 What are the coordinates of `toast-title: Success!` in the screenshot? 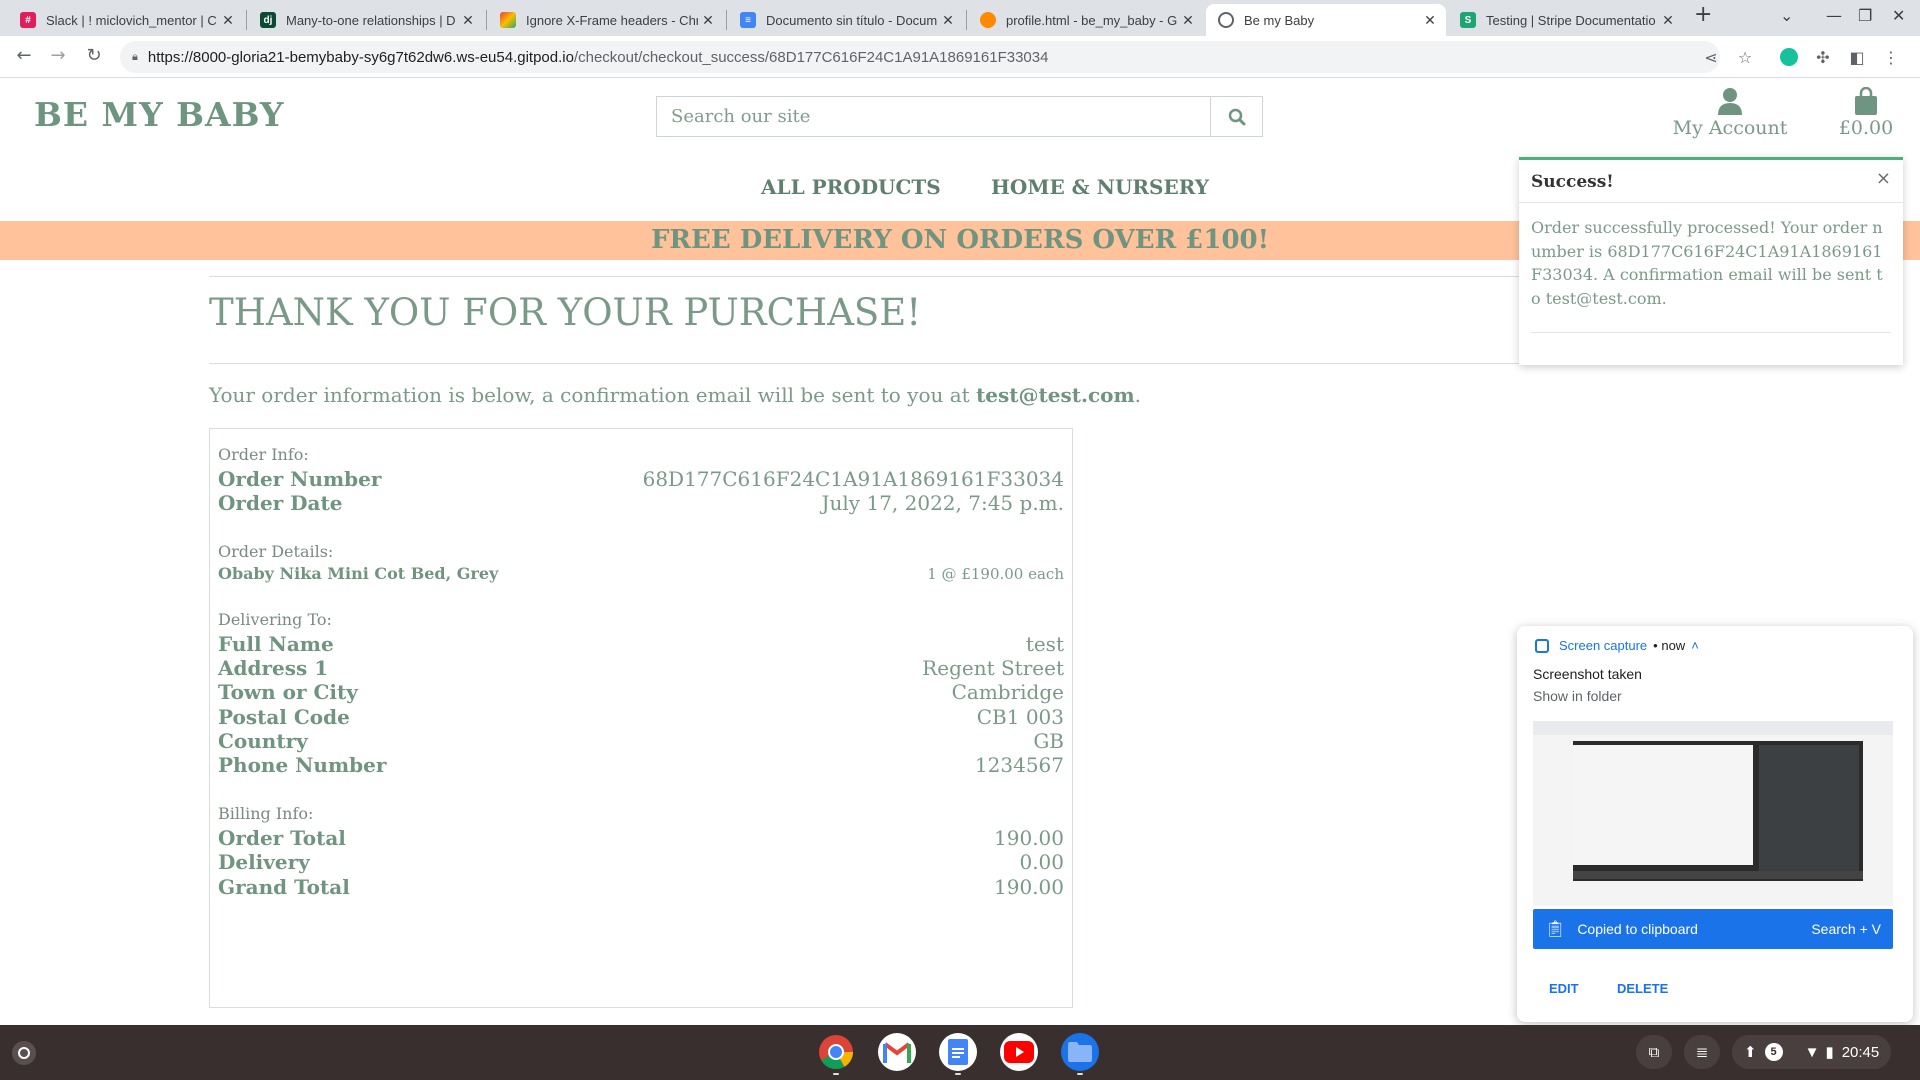 It's located at (1572, 182).